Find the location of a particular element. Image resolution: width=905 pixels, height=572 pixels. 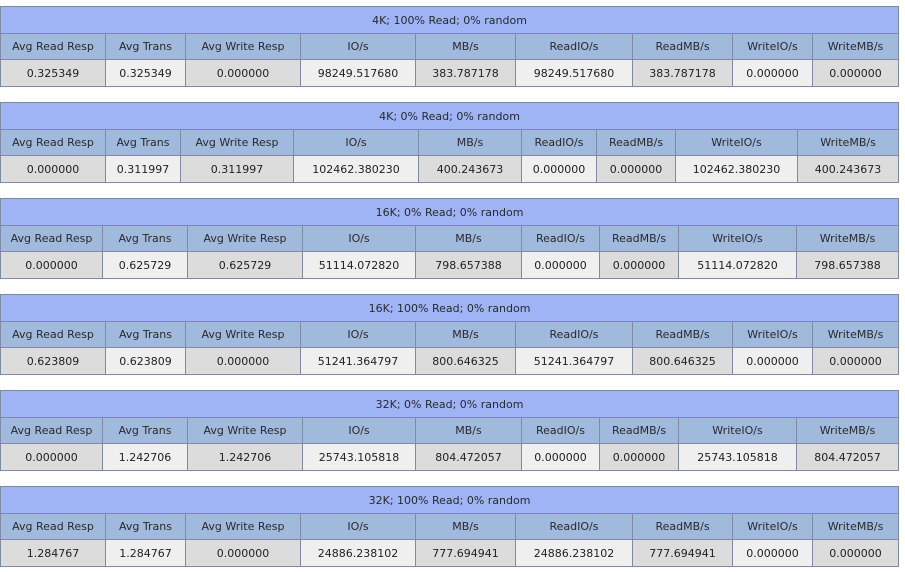

table-title: 4K; 0% Read; 0% random is located at coordinates (450, 116).